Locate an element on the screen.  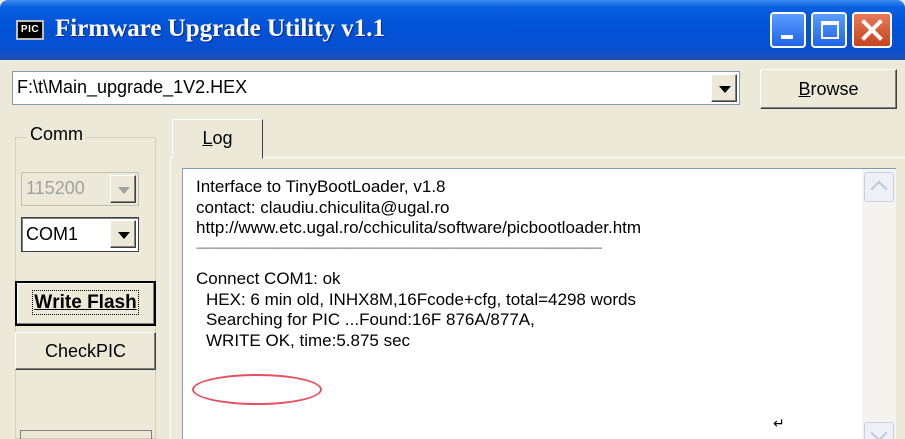
path-dropdown-button is located at coordinates (724, 88).